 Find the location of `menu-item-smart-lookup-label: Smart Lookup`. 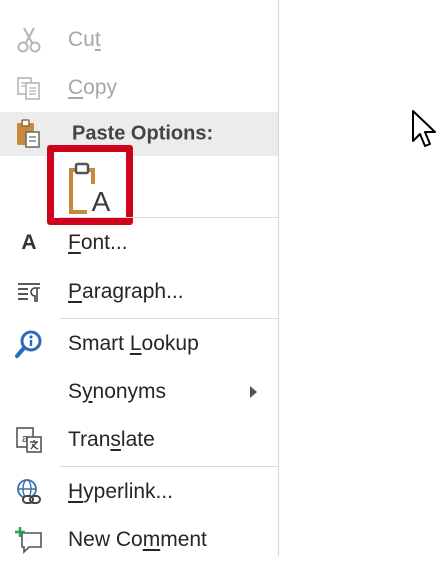

menu-item-smart-lookup-label: Smart Lookup is located at coordinates (133, 343).